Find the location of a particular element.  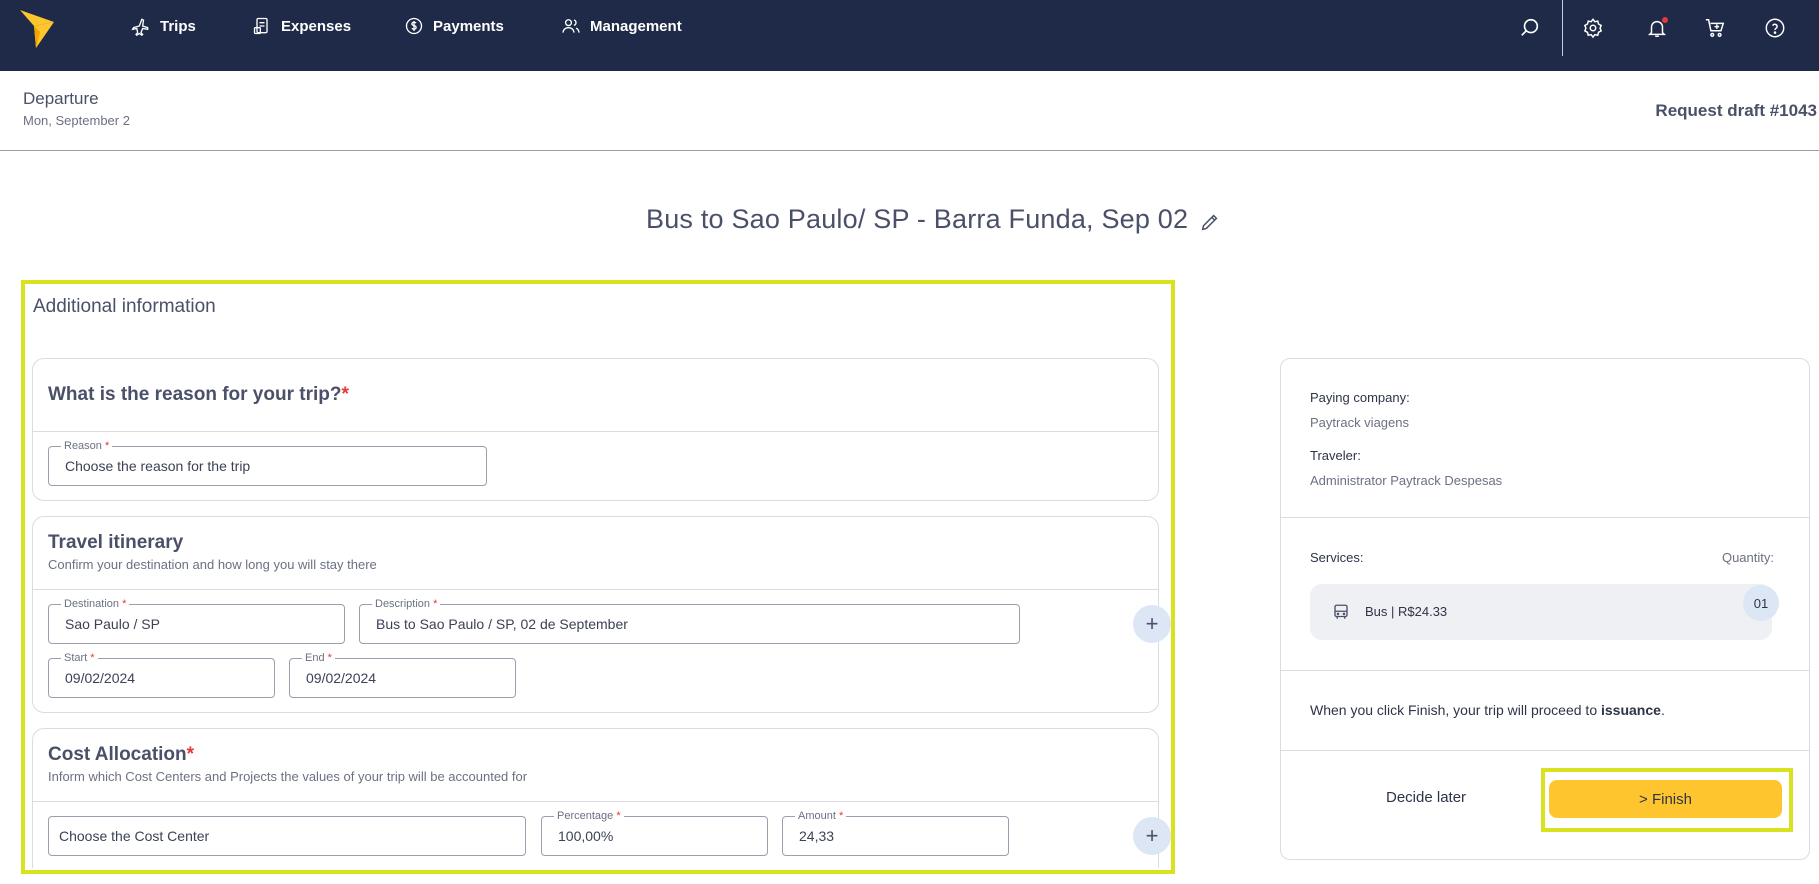

destination-label: Destination * is located at coordinates (95, 604).